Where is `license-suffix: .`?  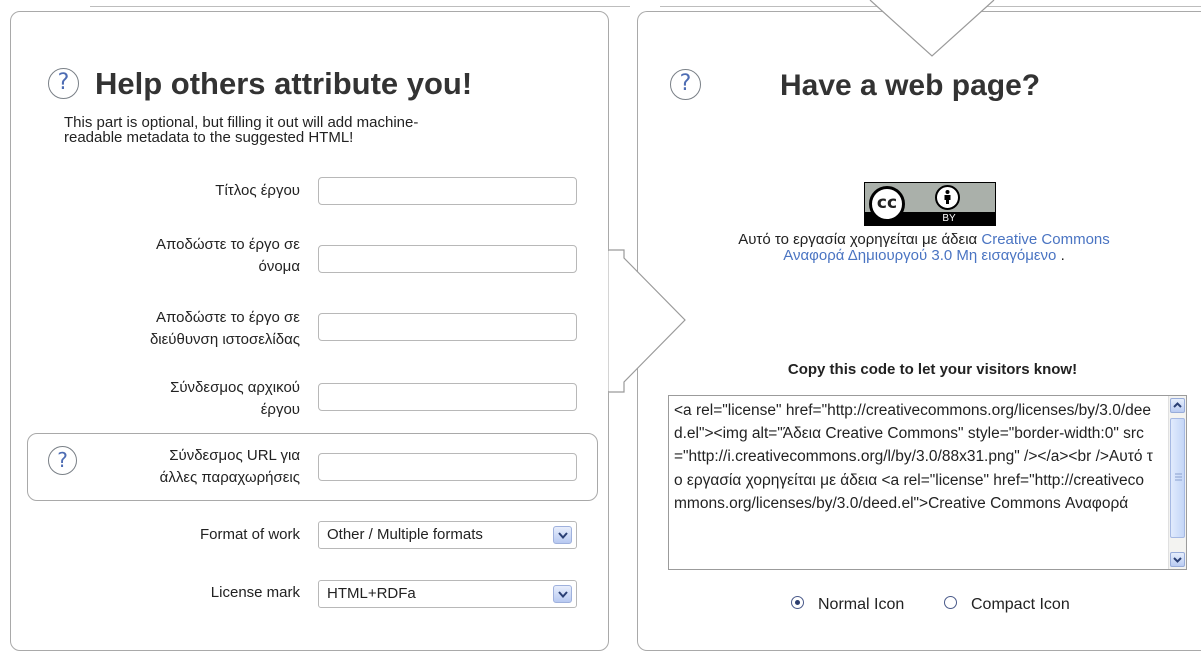 license-suffix: . is located at coordinates (1062, 255).